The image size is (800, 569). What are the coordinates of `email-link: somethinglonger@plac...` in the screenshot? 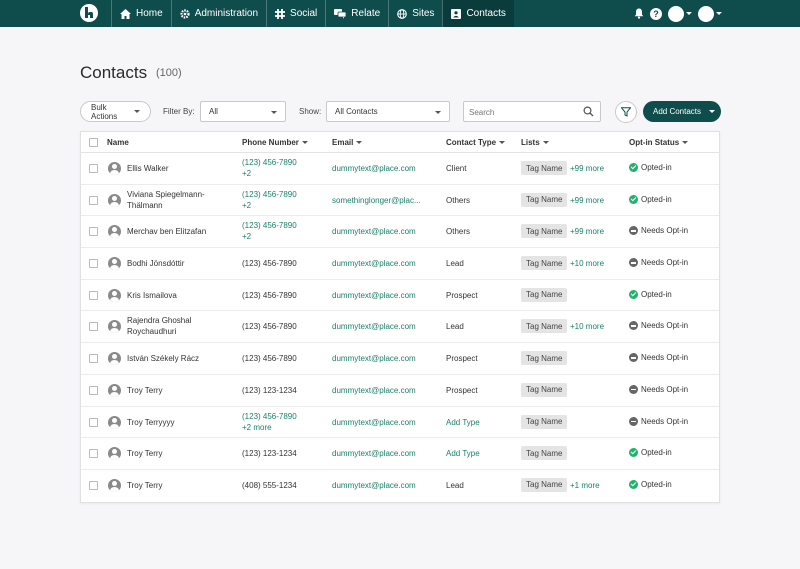 It's located at (387, 200).